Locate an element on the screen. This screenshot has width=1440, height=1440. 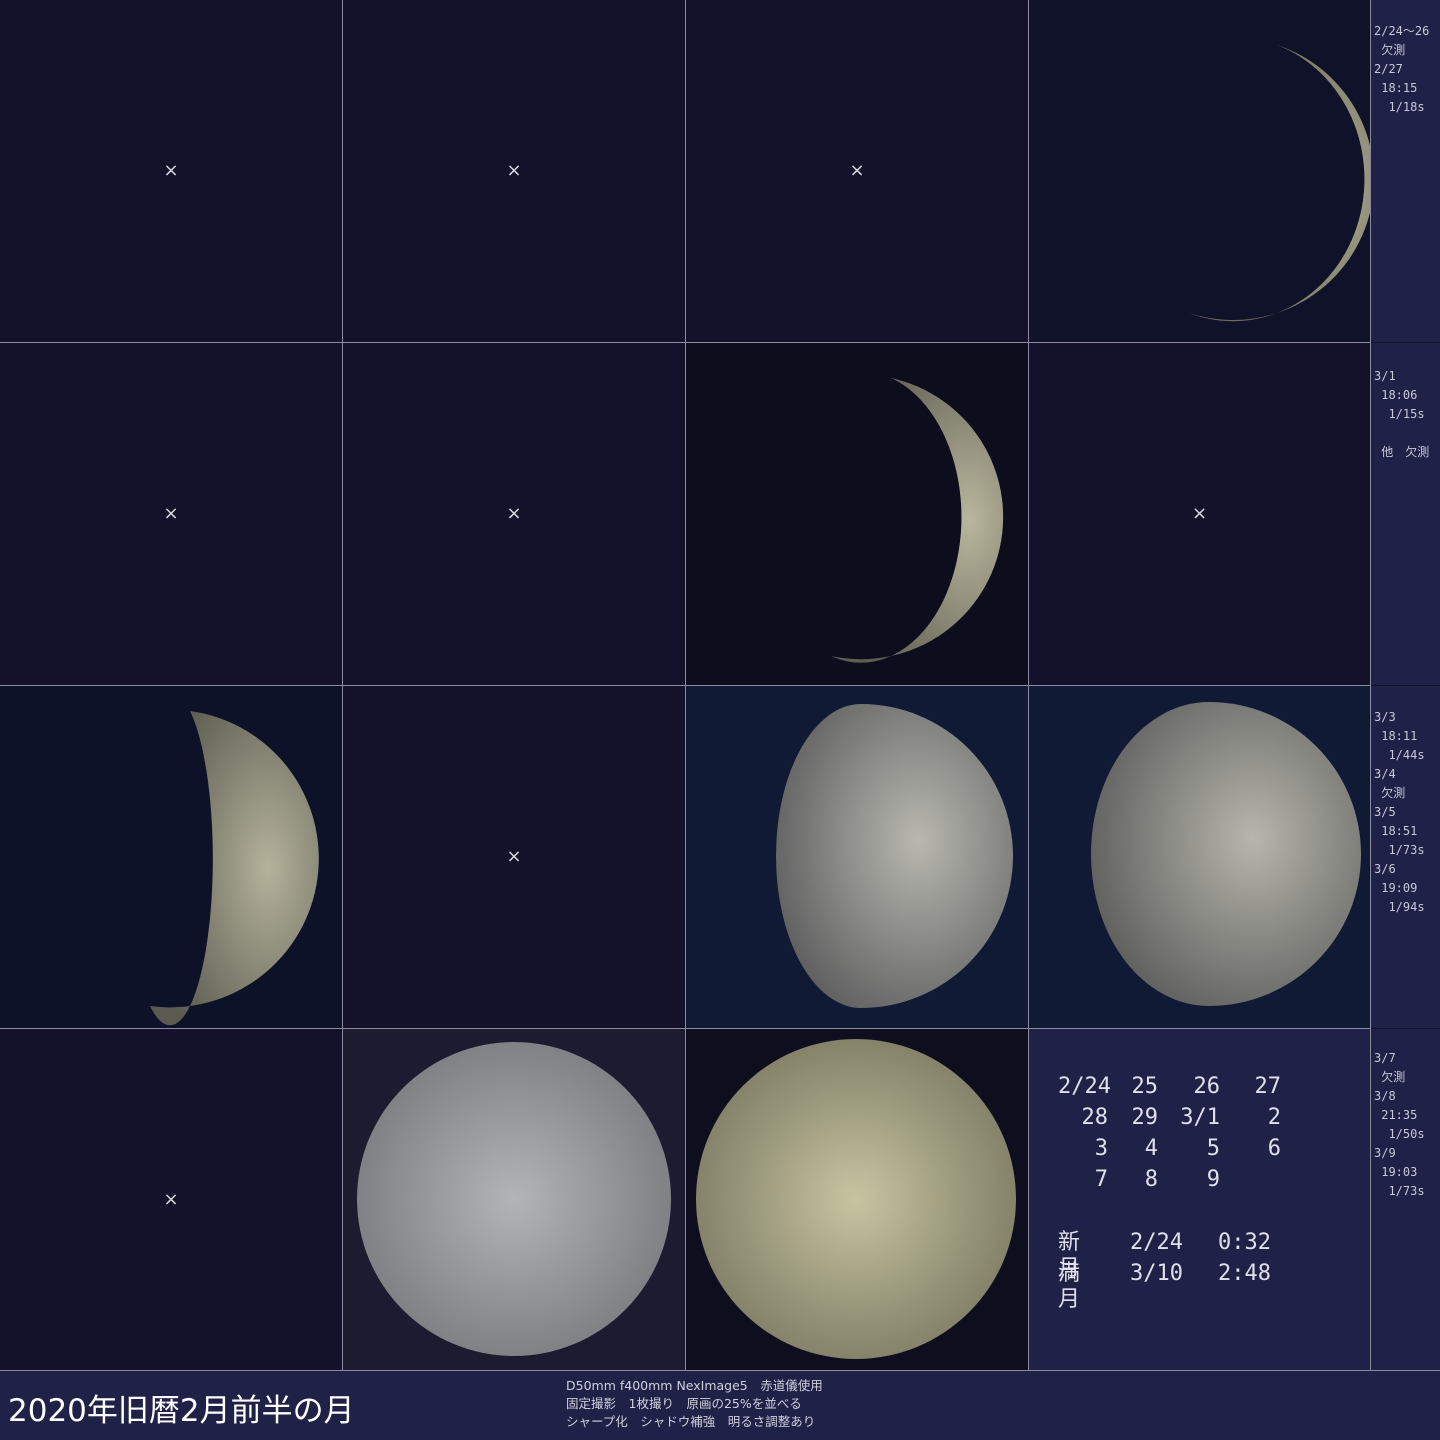
cell-3-7: × is located at coordinates (171, 1199).